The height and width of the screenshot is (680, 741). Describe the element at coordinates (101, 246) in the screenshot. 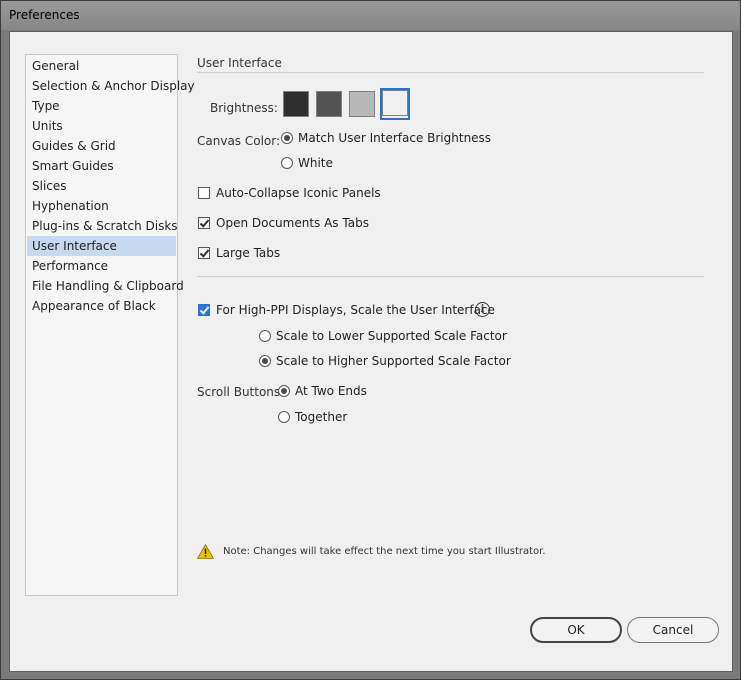

I see `sidebar-item-user-interface: User Interface` at that location.